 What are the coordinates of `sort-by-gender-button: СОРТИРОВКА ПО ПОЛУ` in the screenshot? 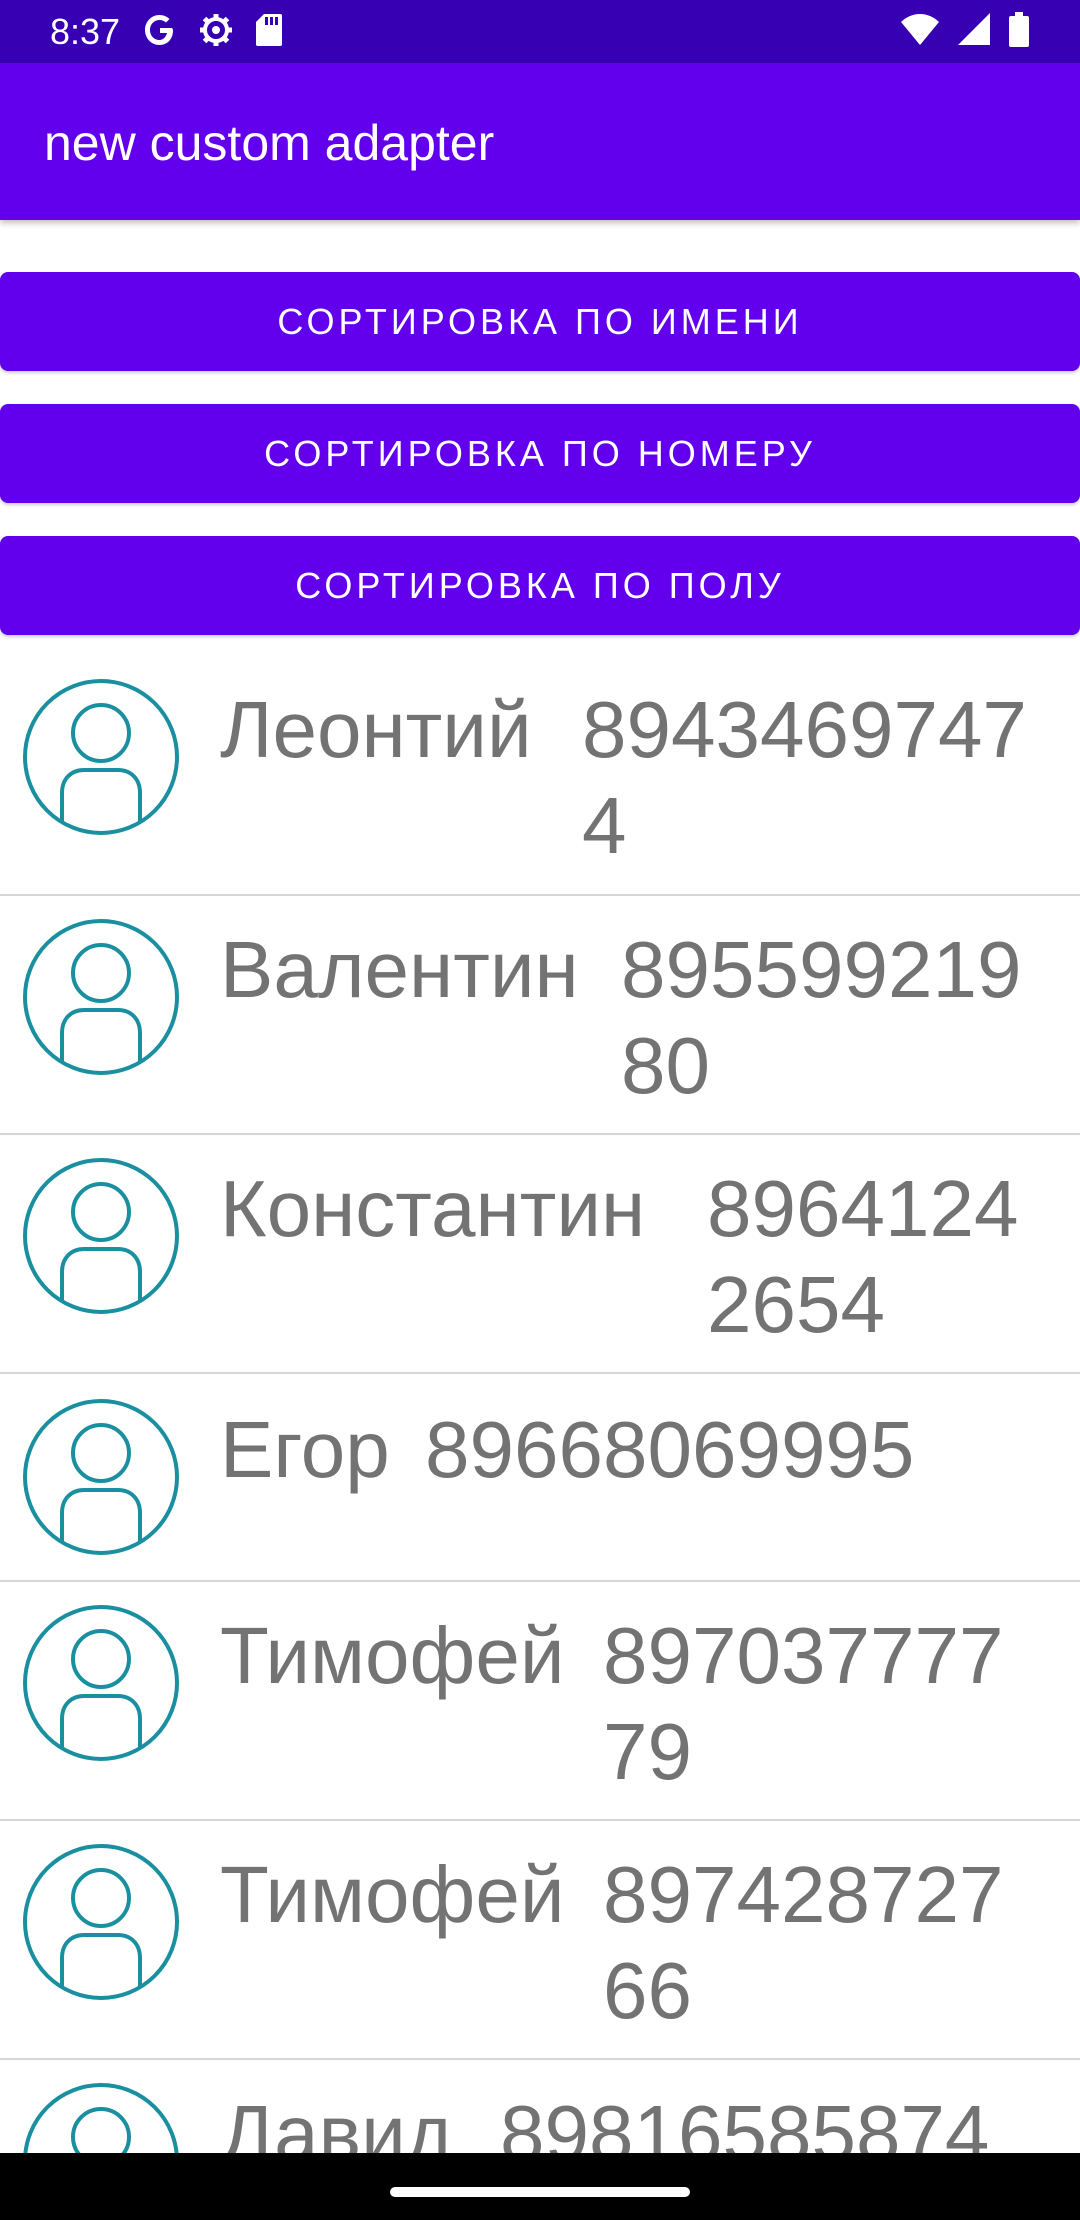 It's located at (540, 585).